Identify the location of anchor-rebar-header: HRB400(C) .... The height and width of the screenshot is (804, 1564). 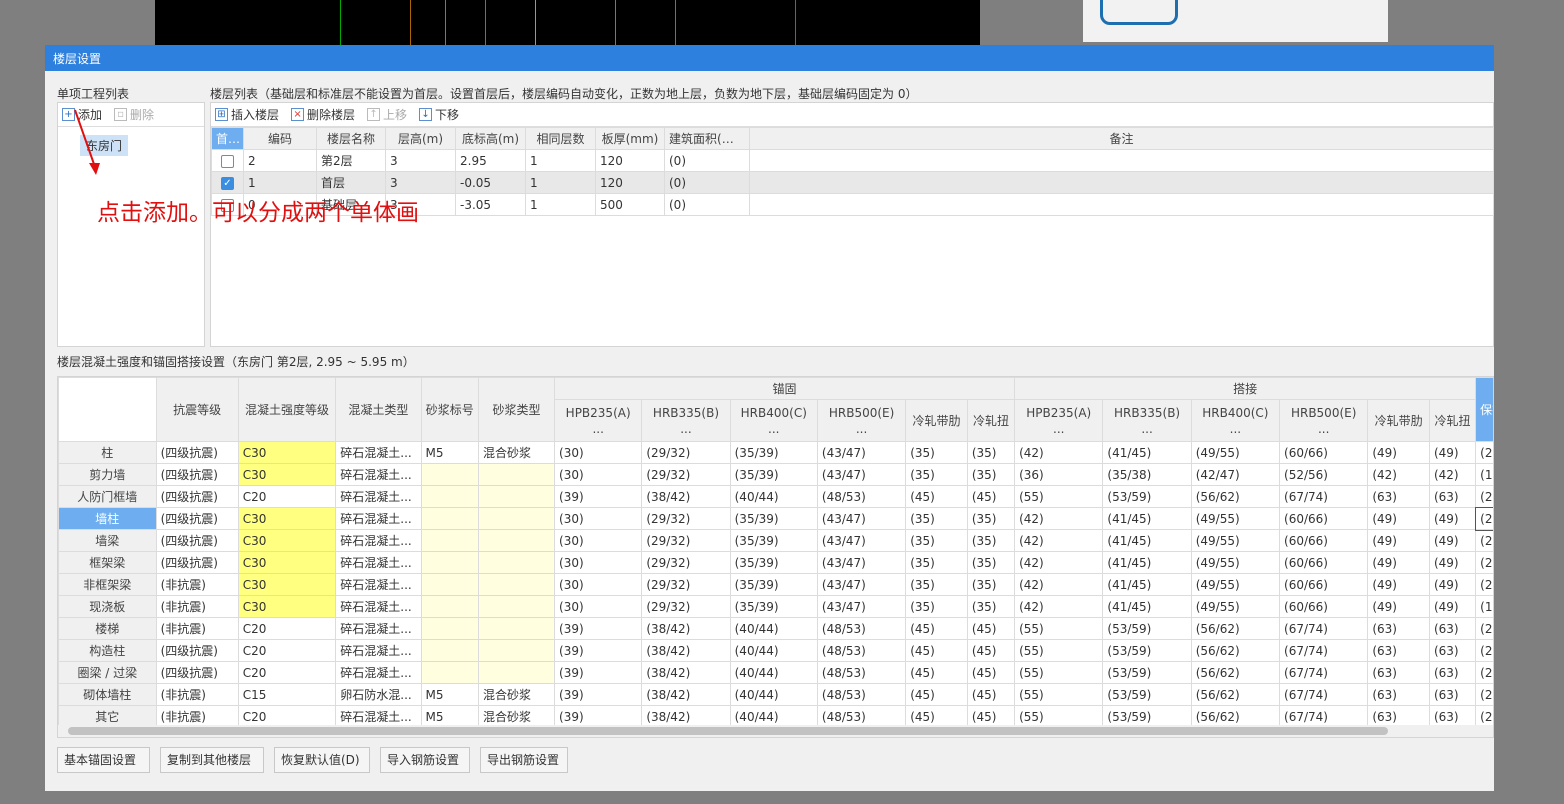
(773, 420).